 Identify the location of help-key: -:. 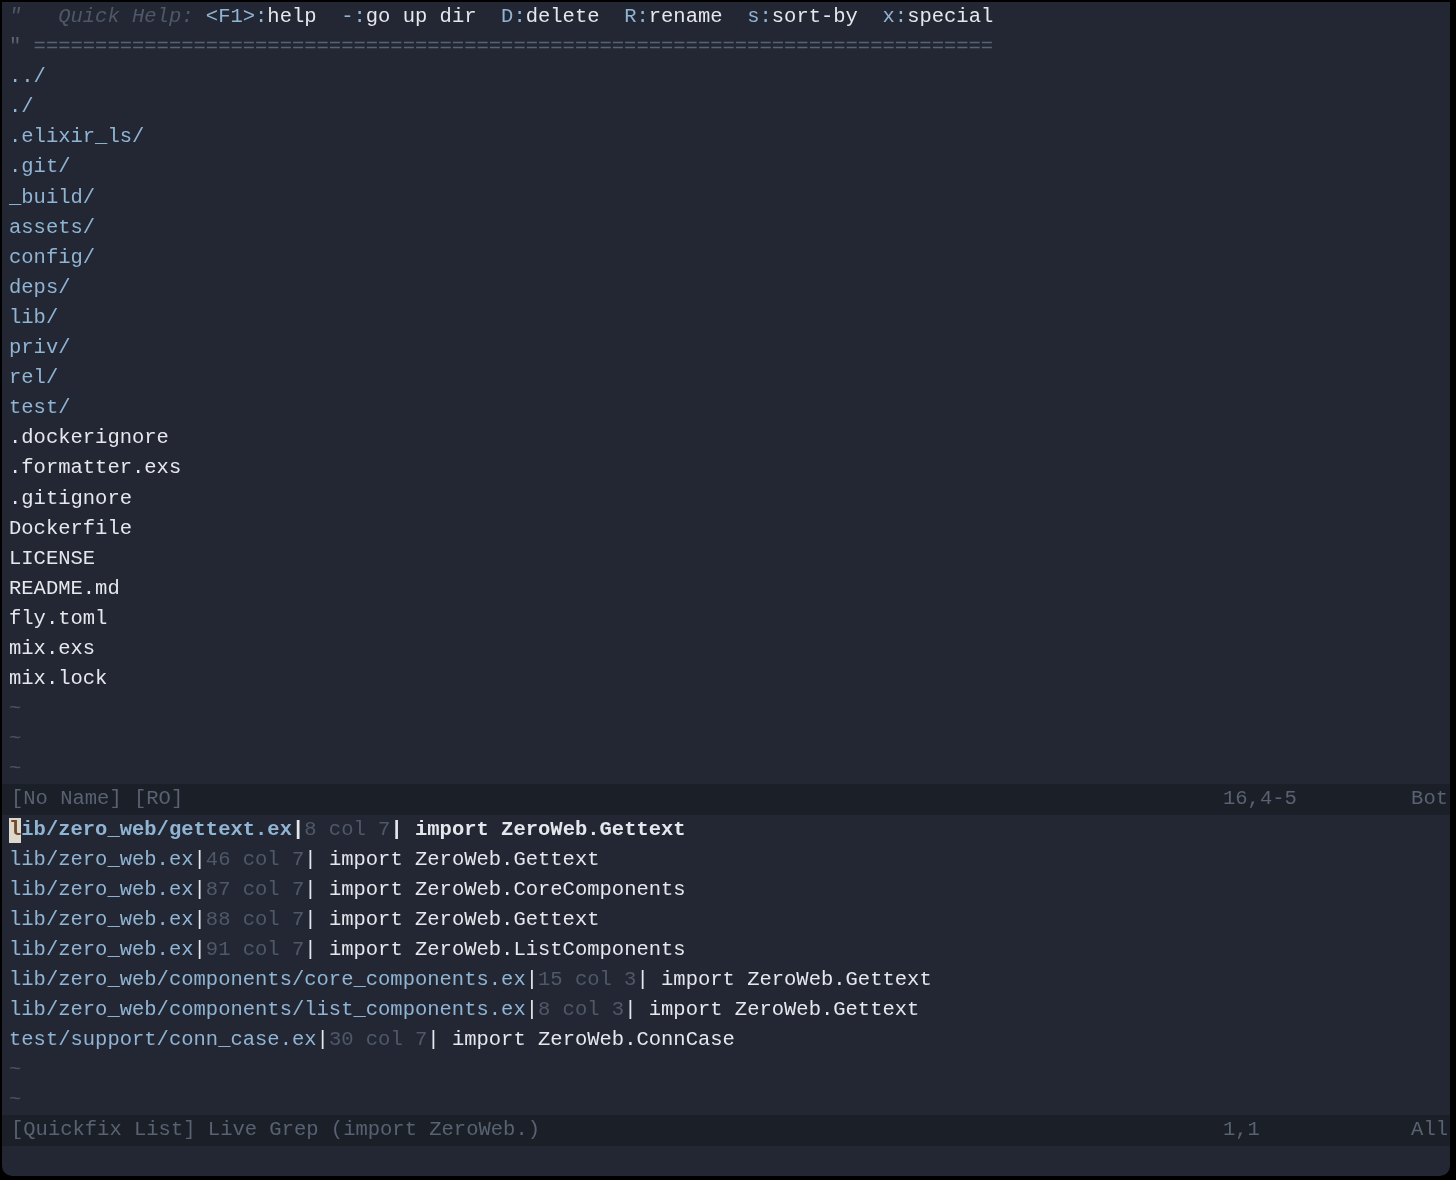
(341, 17).